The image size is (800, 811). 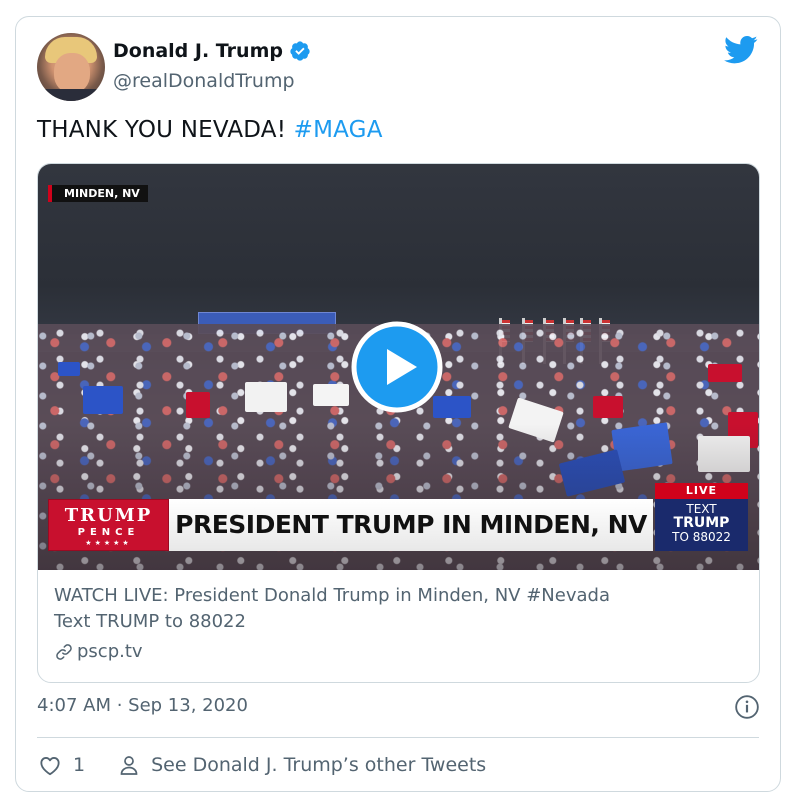 I want to click on heart-icon, so click(x=50, y=766).